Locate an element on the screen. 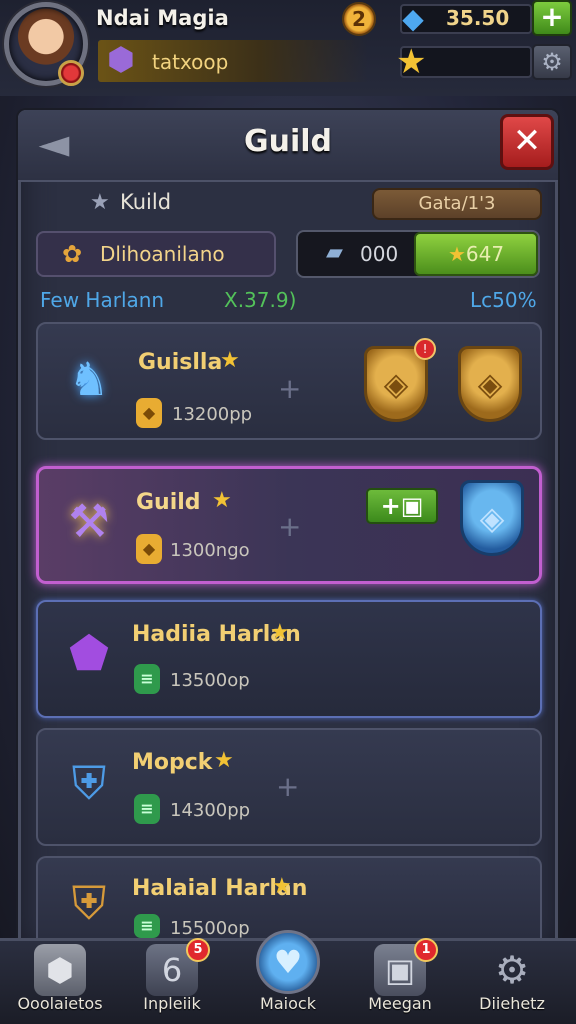 This screenshot has width=576, height=1024. guild-row-title: Guild is located at coordinates (168, 502).